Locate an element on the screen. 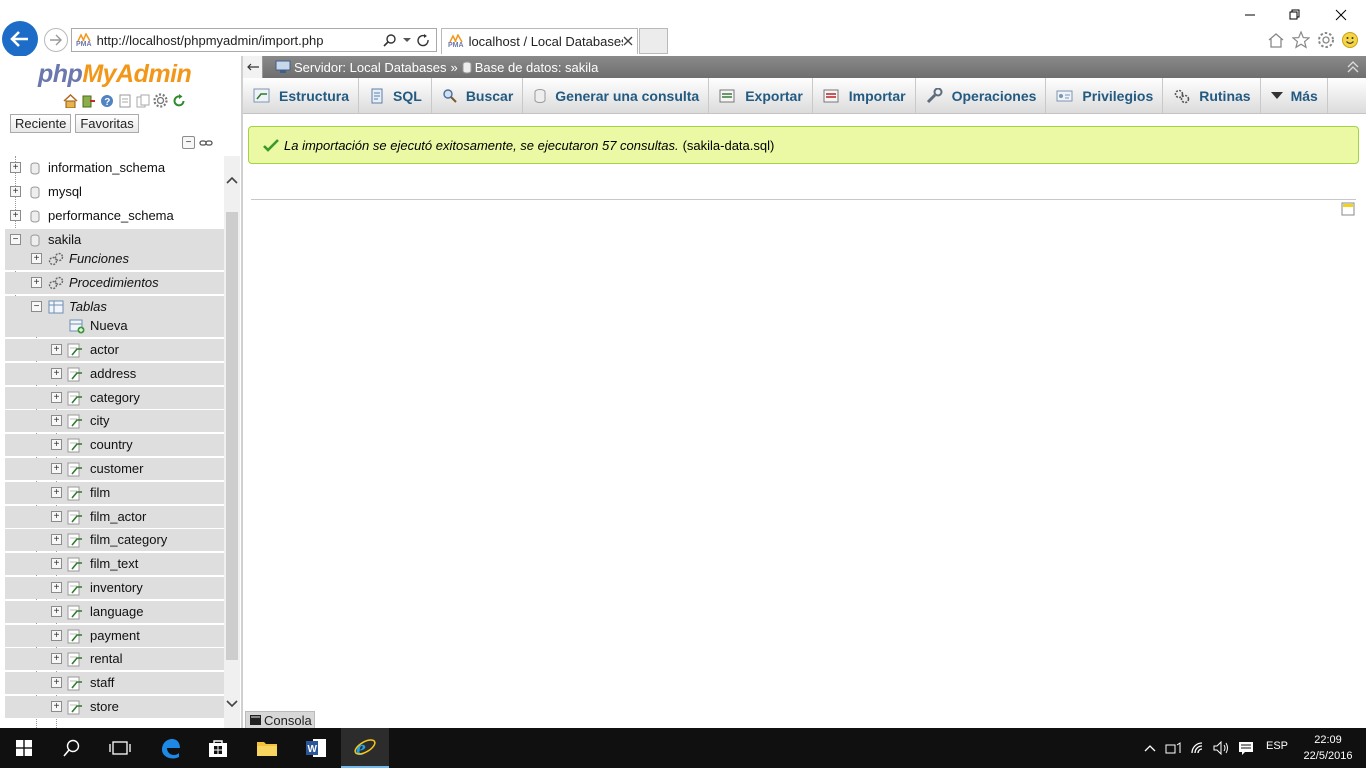 The height and width of the screenshot is (768, 1366). documentation-icon is located at coordinates (124, 100).